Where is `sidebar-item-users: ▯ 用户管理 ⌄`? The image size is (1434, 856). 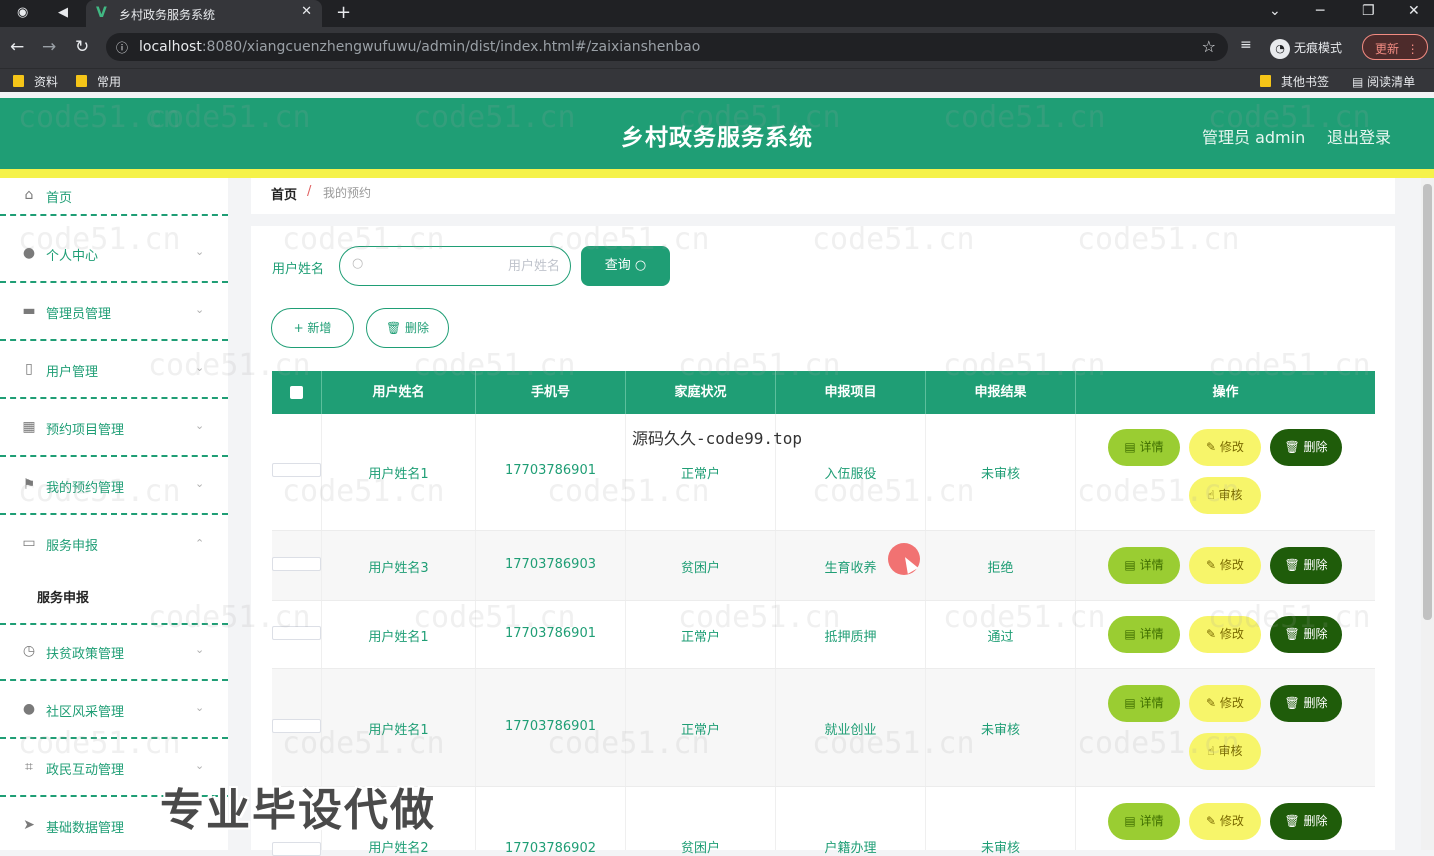
sidebar-item-users: ▯ 用户管理 ⌄ is located at coordinates (114, 370).